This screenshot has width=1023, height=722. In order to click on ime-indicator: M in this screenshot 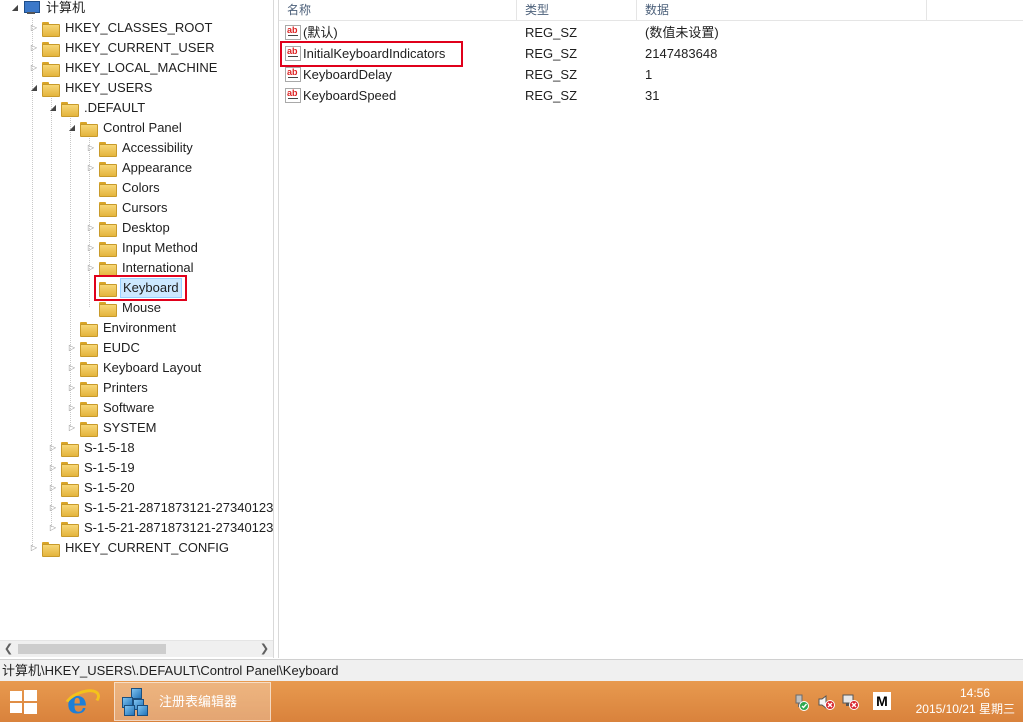, I will do `click(882, 701)`.